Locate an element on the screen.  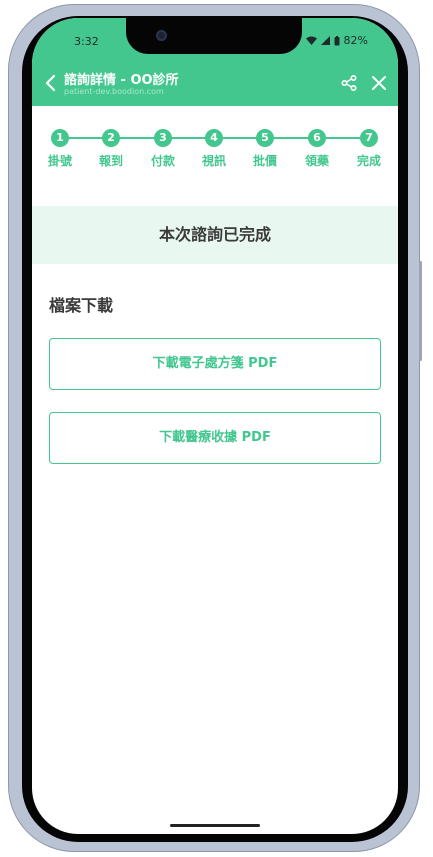
step-label: 完成 is located at coordinates (368, 161).